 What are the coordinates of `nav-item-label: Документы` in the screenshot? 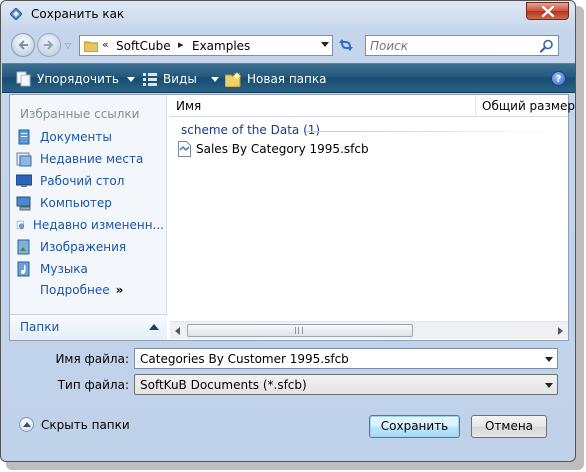 It's located at (76, 137).